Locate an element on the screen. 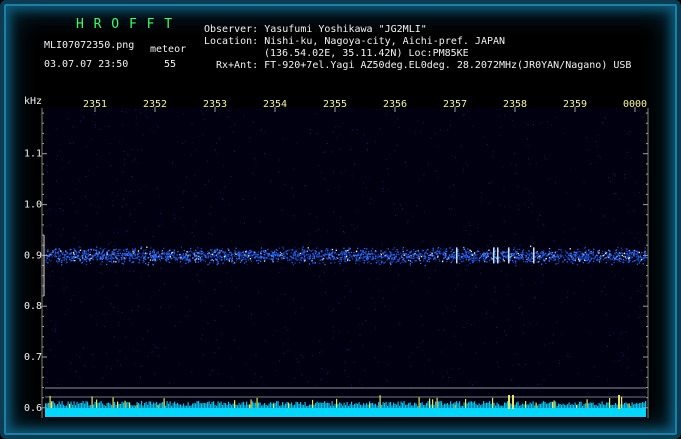 The image size is (681, 439). y-tick-label: 1.0 is located at coordinates (33, 205).